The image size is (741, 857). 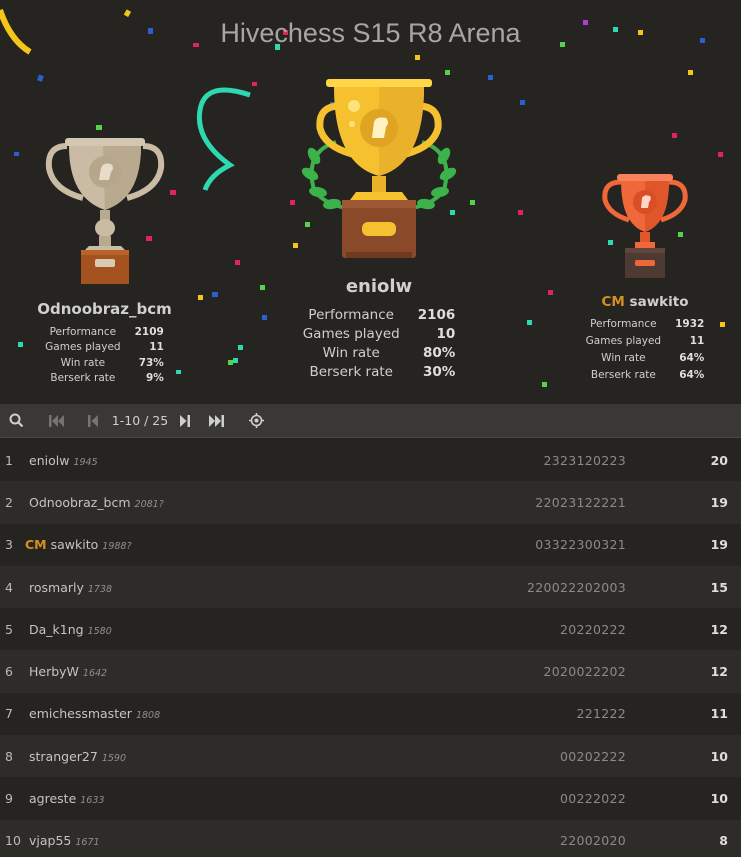 I want to click on score-sheet: 220022202003, so click(x=576, y=587).